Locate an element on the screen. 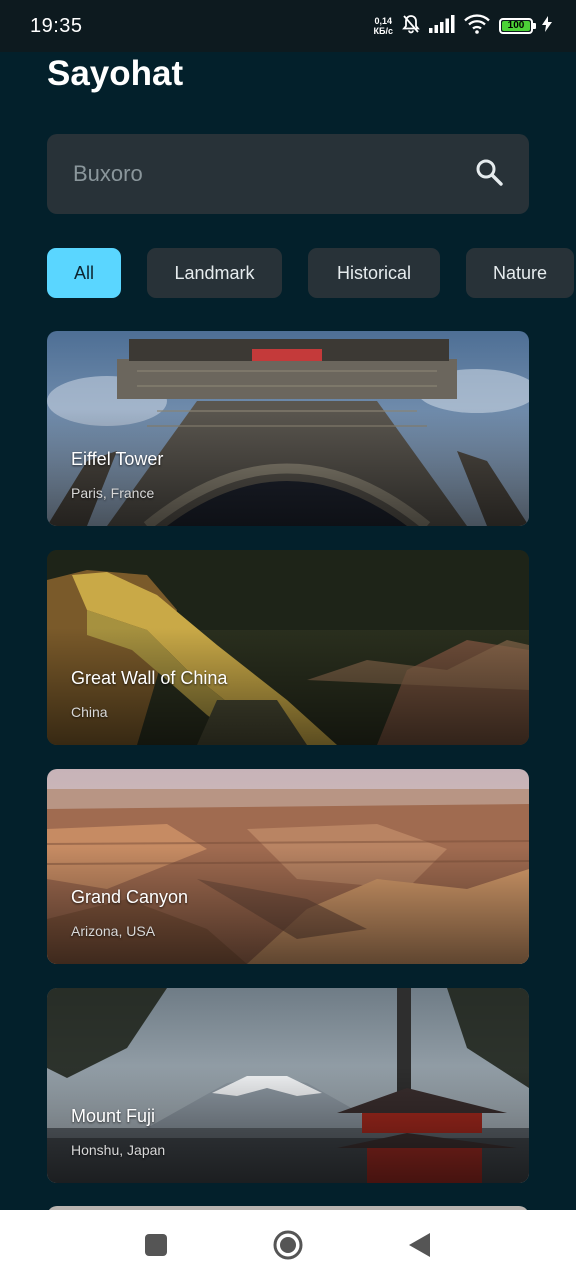 This screenshot has width=576, height=1280. place-title: Mount Fuji is located at coordinates (113, 1116).